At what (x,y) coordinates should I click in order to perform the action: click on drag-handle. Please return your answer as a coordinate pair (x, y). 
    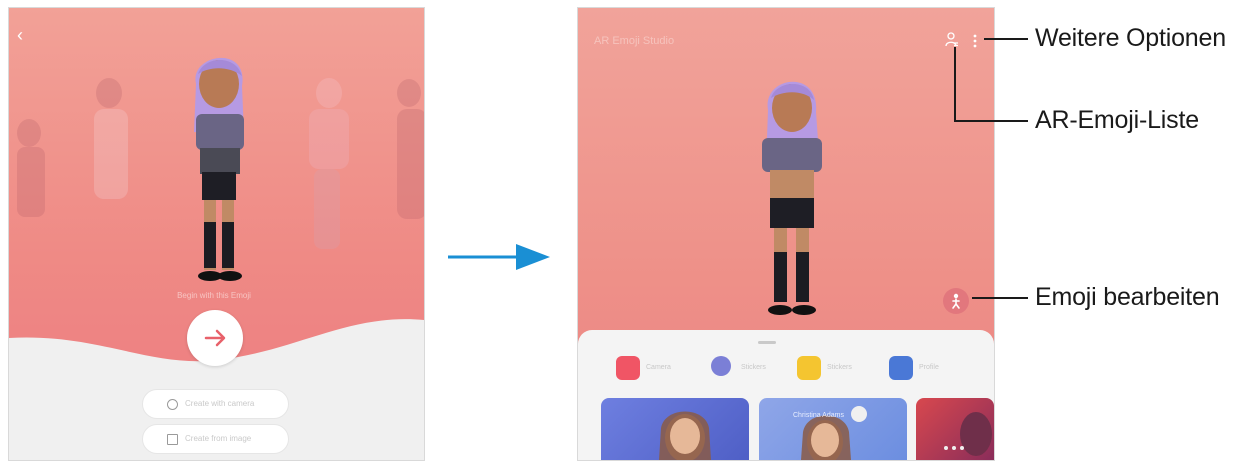
    Looking at the image, I should click on (767, 342).